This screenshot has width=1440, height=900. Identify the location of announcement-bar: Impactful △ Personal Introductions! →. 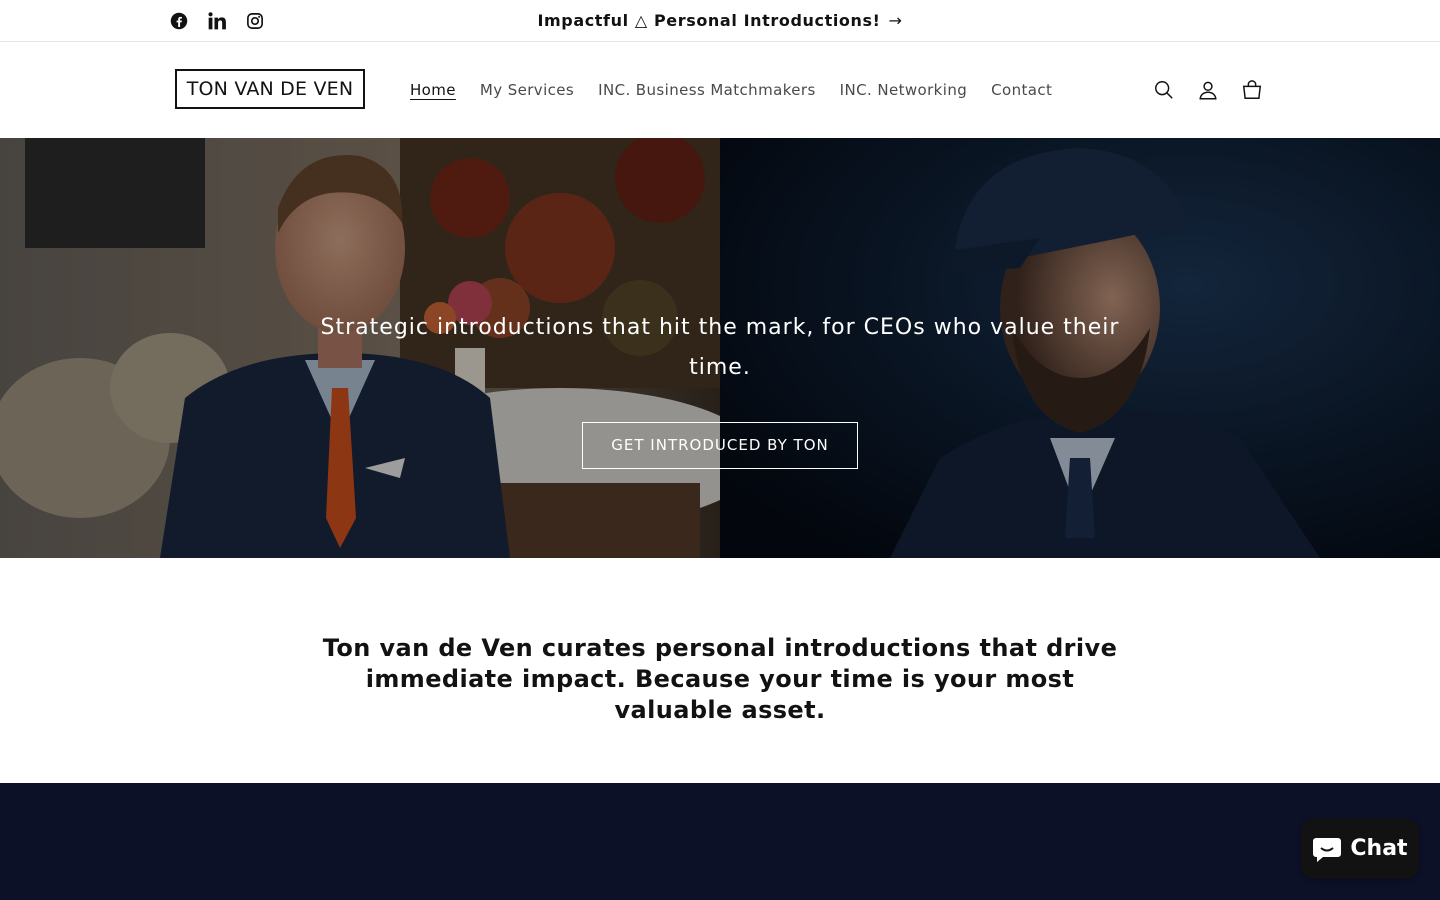
(720, 21).